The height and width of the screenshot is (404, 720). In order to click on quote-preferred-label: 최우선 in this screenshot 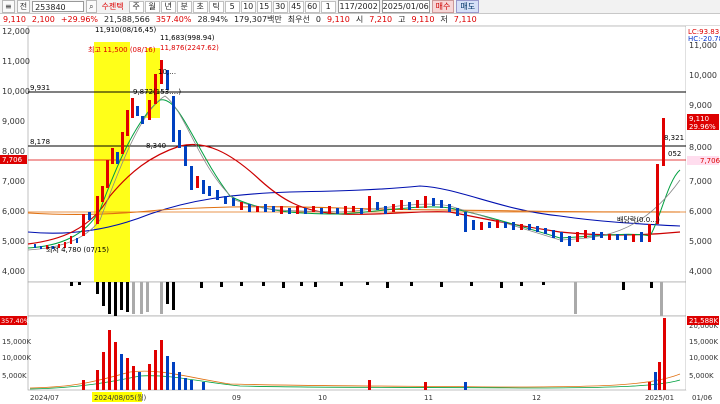, I will do `click(298, 19)`.